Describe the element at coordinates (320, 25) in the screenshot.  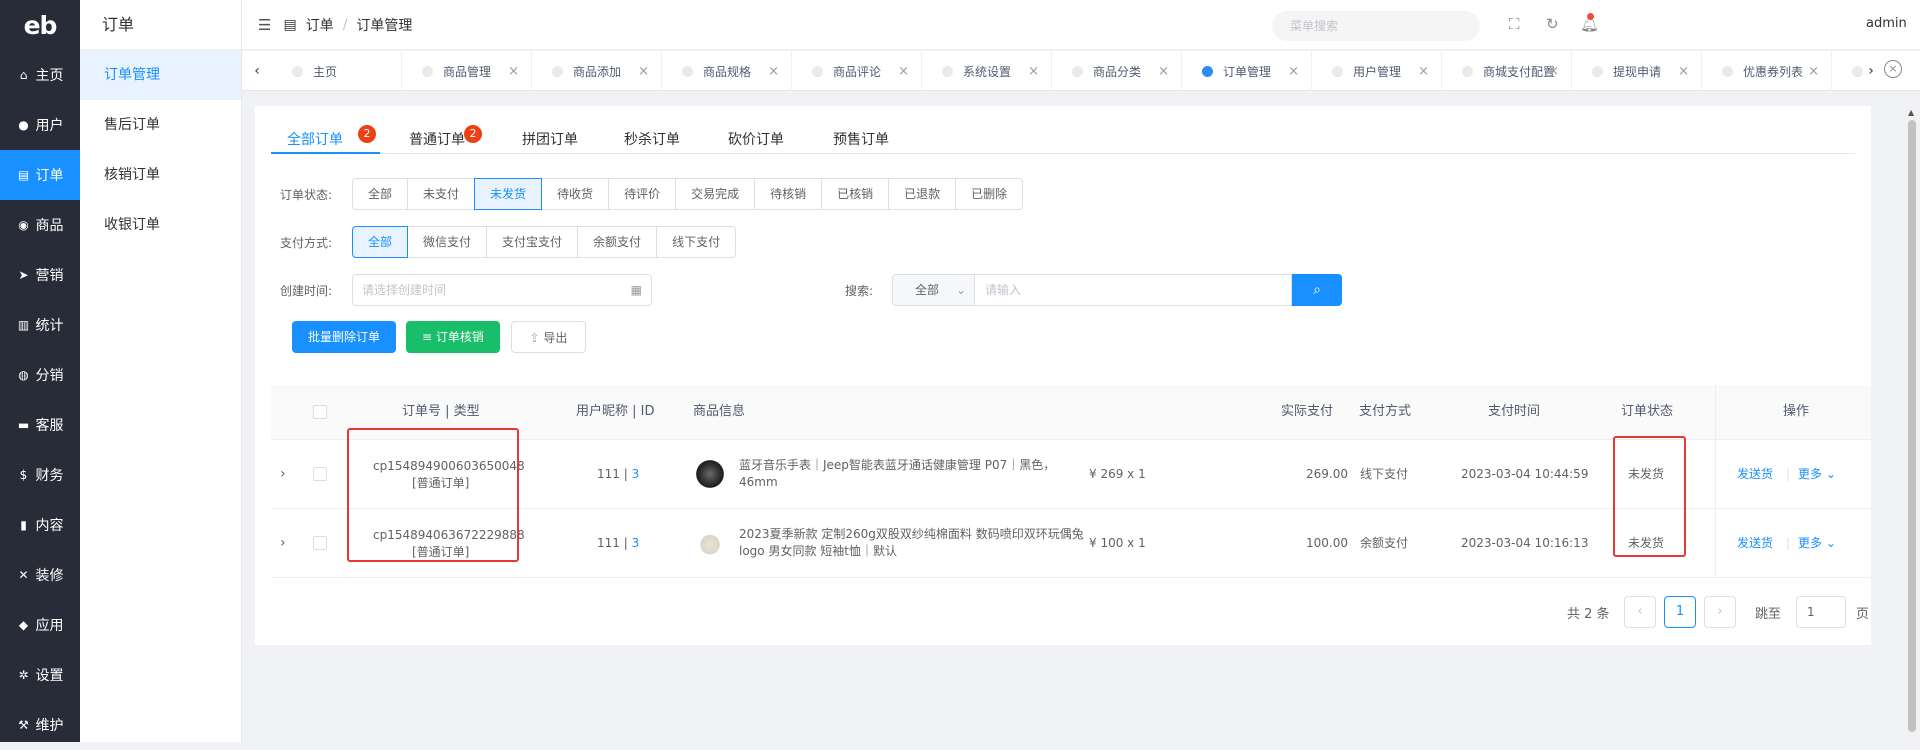
I see `breadcrumb-root: 订单` at that location.